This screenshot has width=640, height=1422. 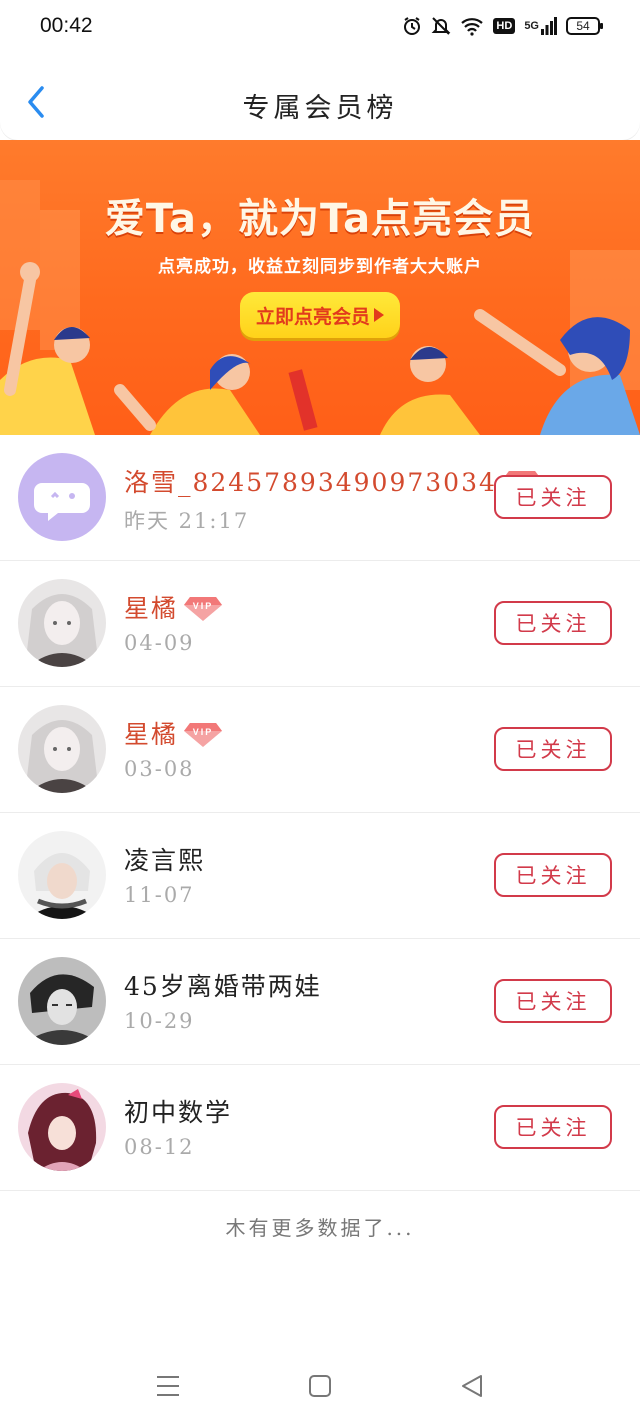 I want to click on member-date: 昨天 21:17, so click(x=187, y=521).